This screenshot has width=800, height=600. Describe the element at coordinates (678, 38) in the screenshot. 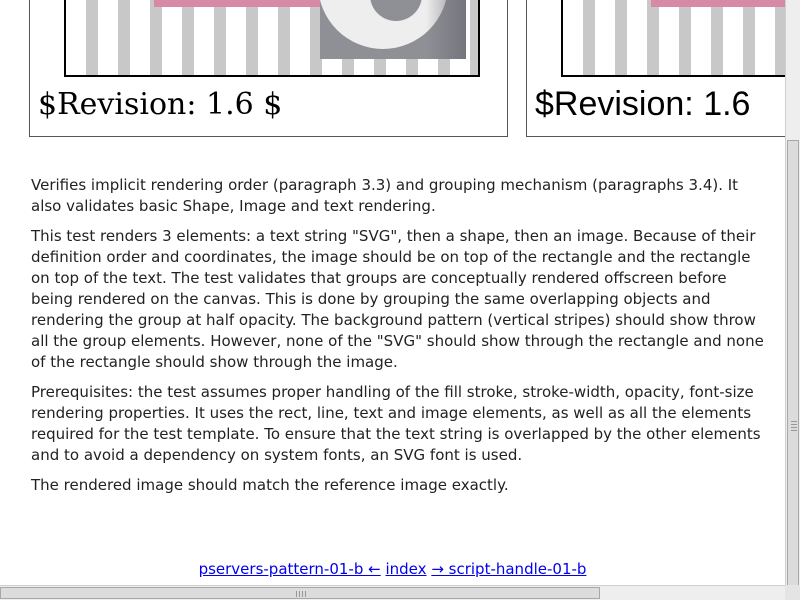

I see `reference-render-frame` at that location.